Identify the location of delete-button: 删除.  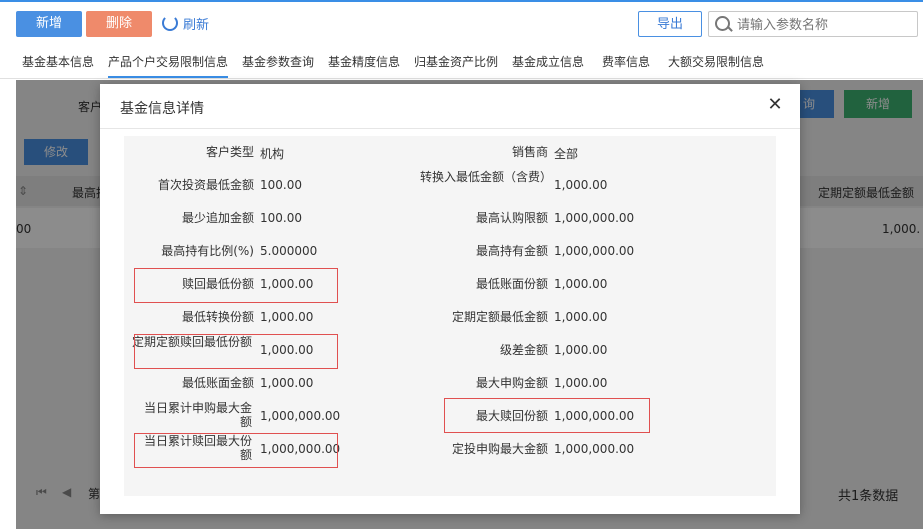
(119, 24).